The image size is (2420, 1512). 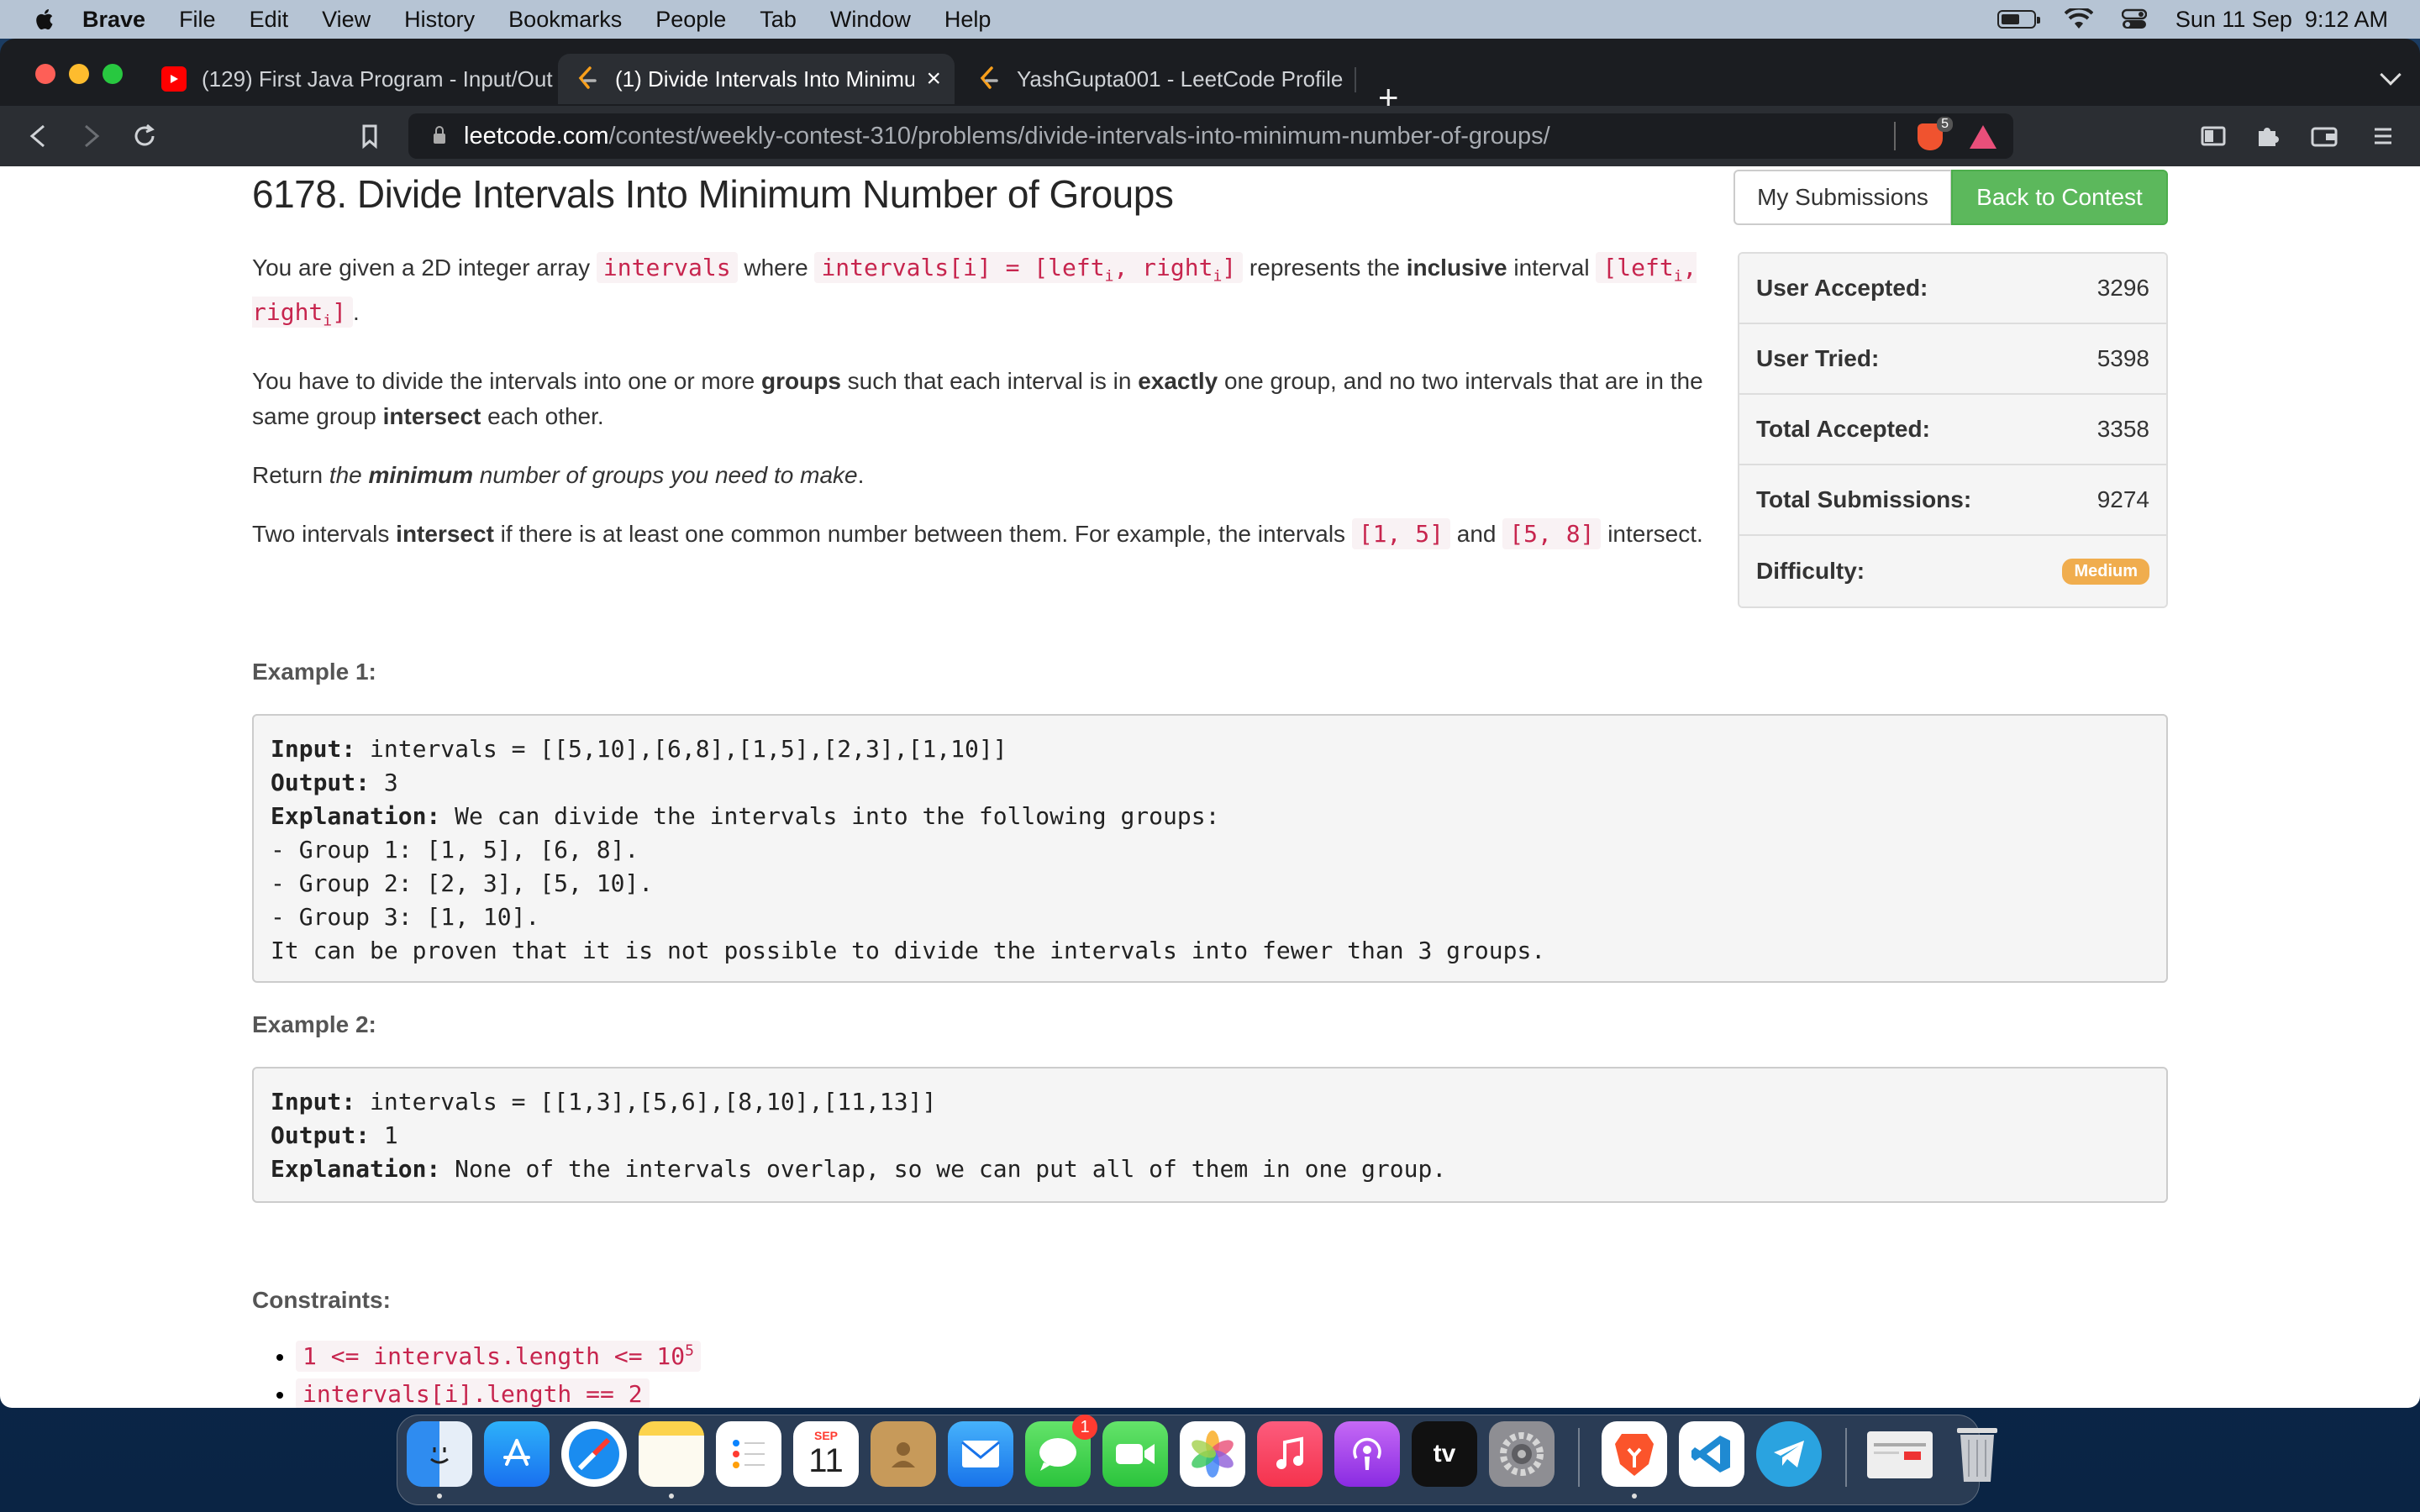 I want to click on menu-view: View, so click(x=346, y=20).